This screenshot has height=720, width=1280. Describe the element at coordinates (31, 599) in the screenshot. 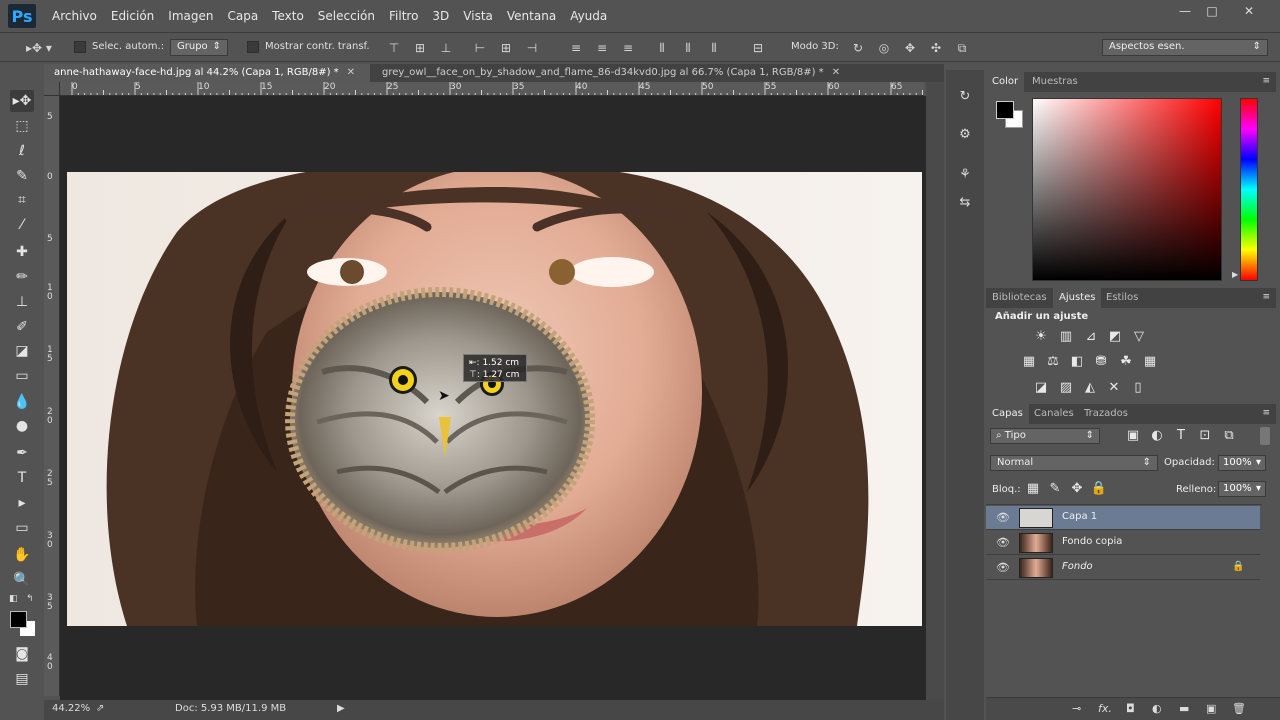

I see `swap-colors-icon: ↰` at that location.